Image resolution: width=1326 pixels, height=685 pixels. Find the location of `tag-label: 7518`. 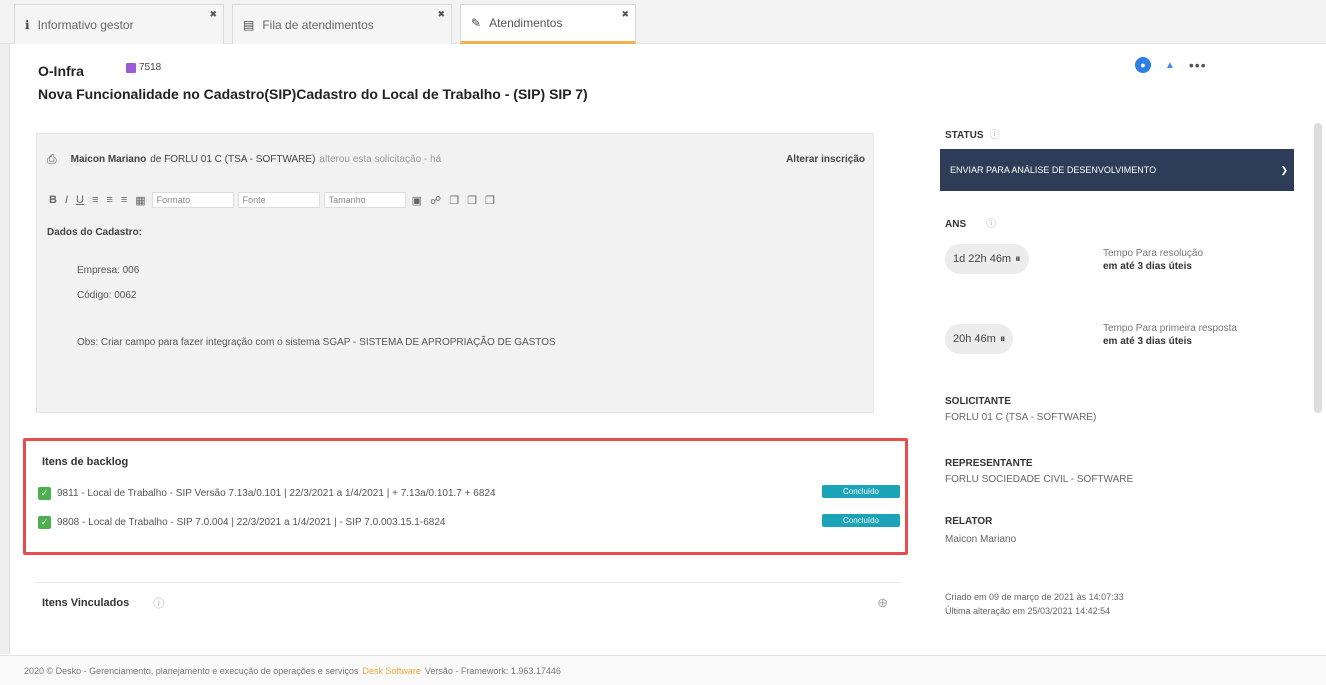

tag-label: 7518 is located at coordinates (150, 67).